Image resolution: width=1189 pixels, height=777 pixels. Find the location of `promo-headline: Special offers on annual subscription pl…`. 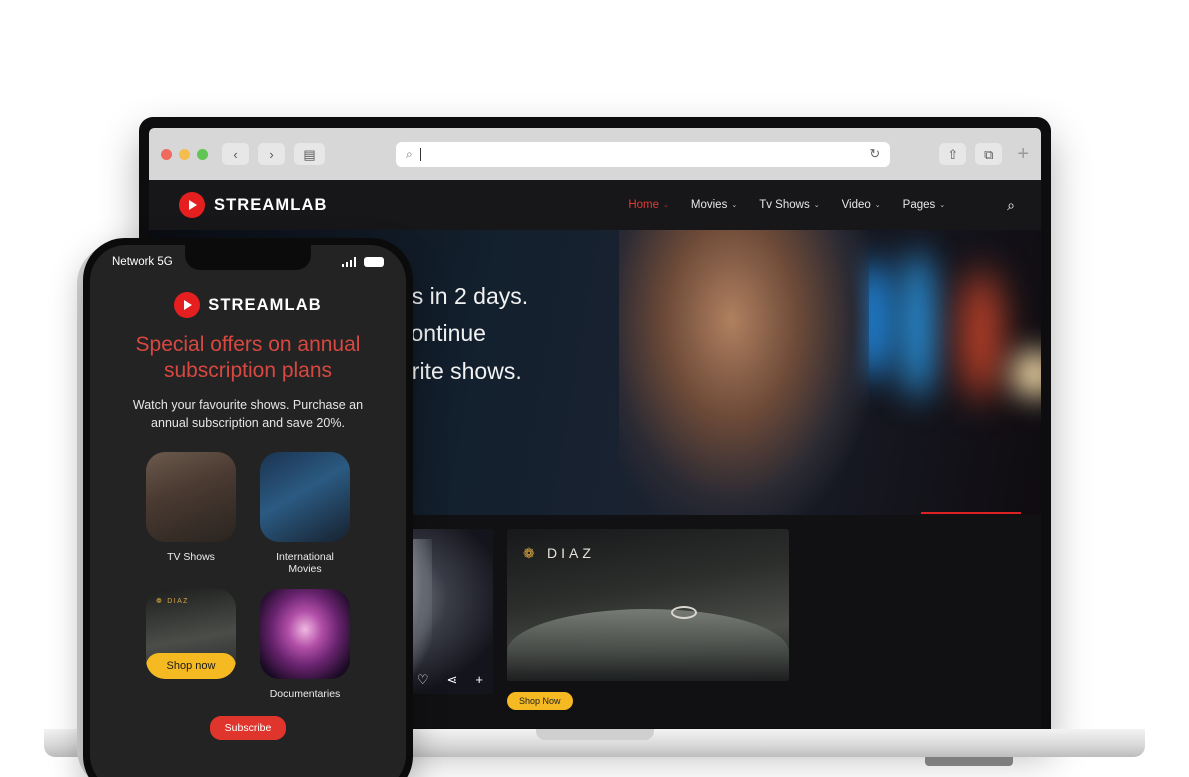

promo-headline: Special offers on annual subscription pl… is located at coordinates (248, 357).